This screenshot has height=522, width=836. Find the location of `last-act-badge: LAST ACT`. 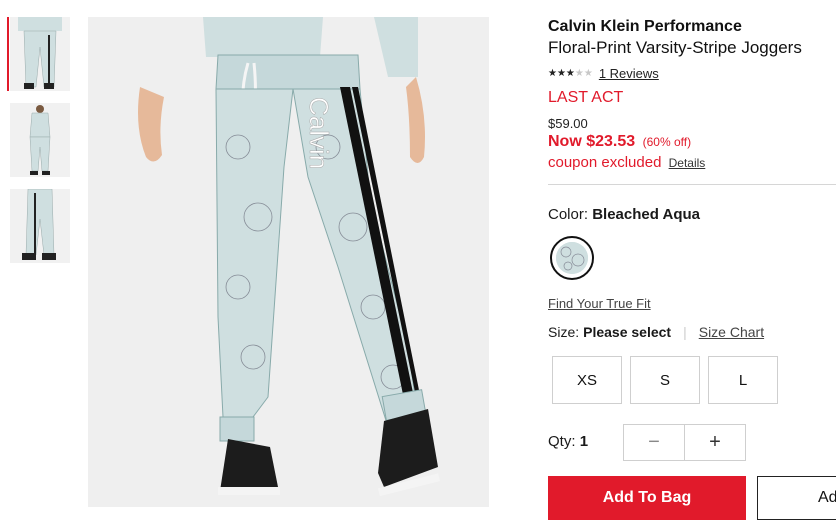

last-act-badge: LAST ACT is located at coordinates (586, 97).